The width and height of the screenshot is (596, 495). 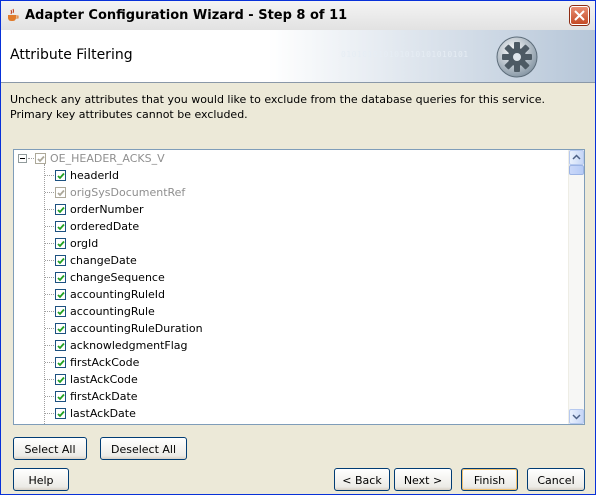 What do you see at coordinates (576, 170) in the screenshot?
I see `scroll-thumb` at bounding box center [576, 170].